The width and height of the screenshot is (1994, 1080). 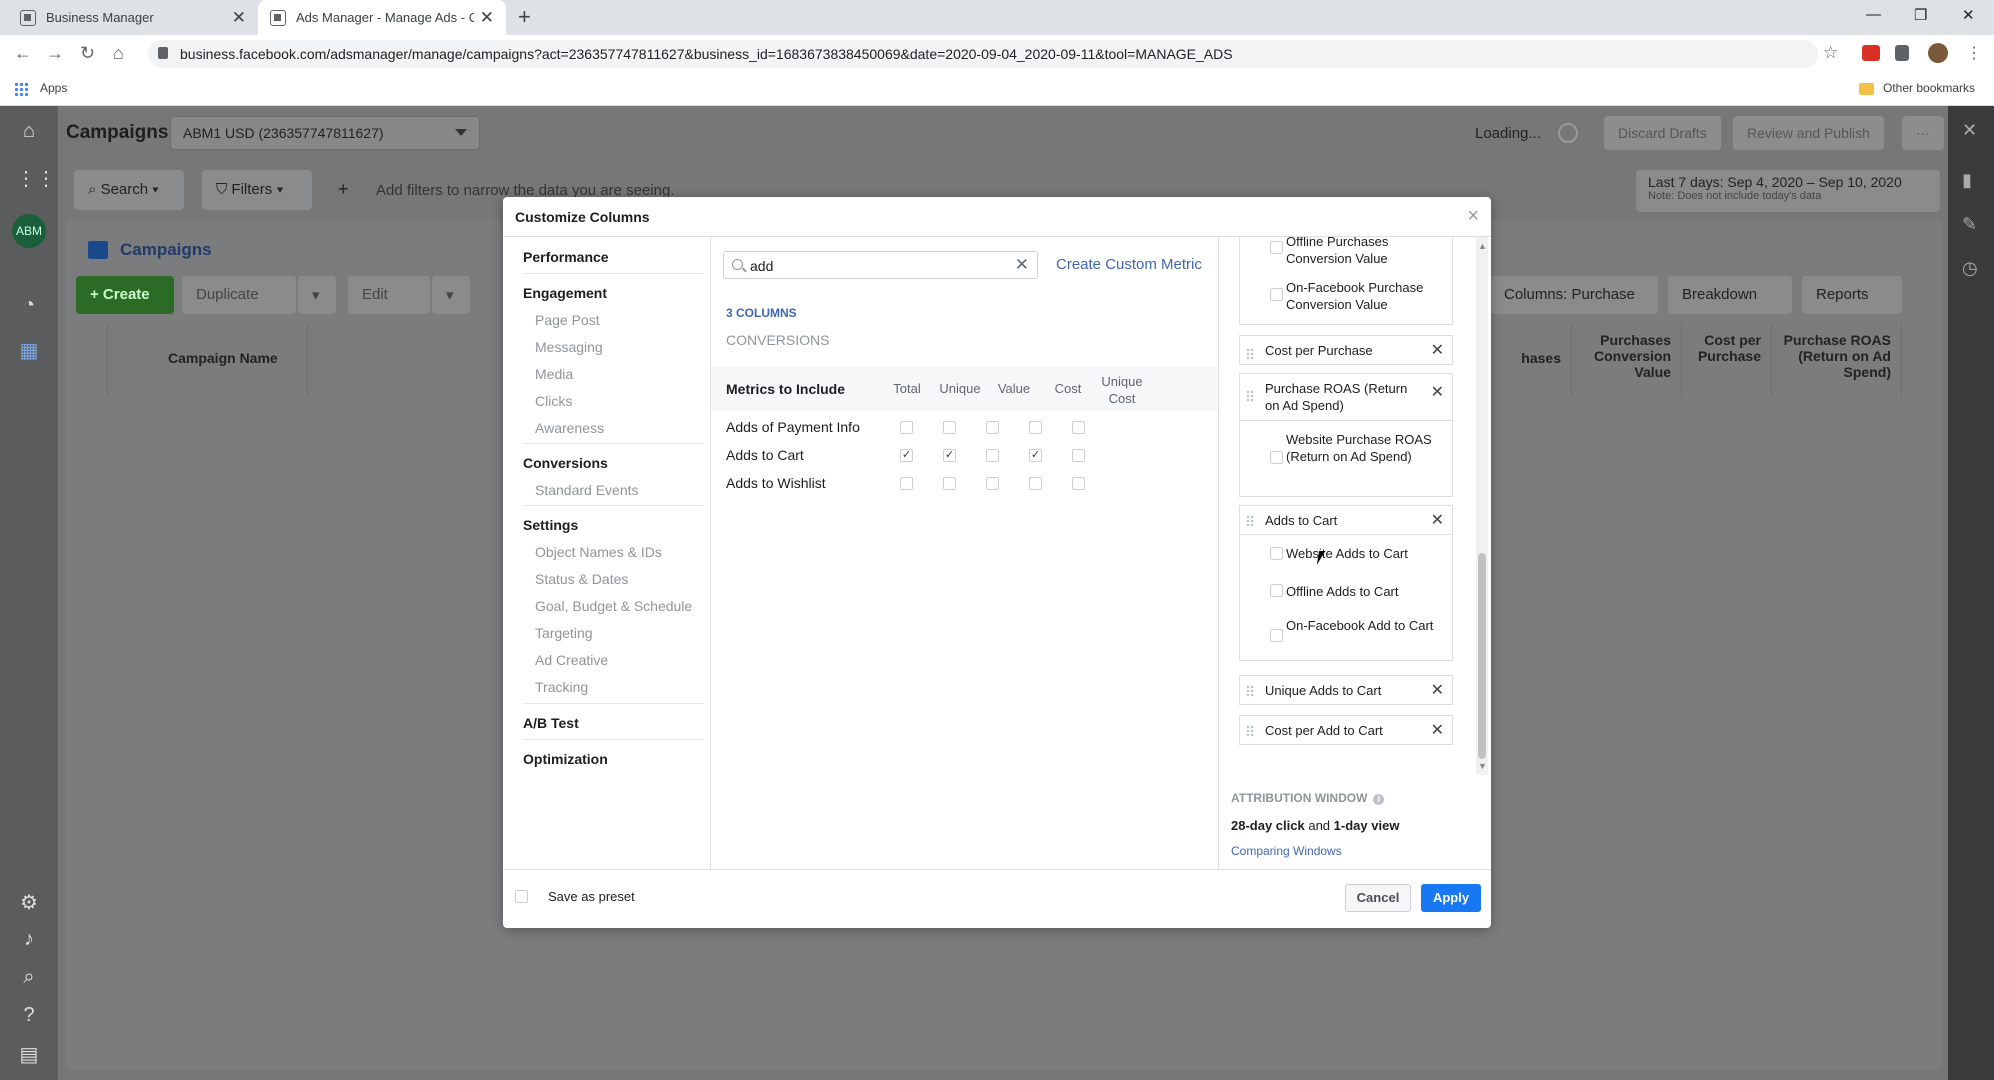 I want to click on select-all-checkbox, so click(x=87, y=360).